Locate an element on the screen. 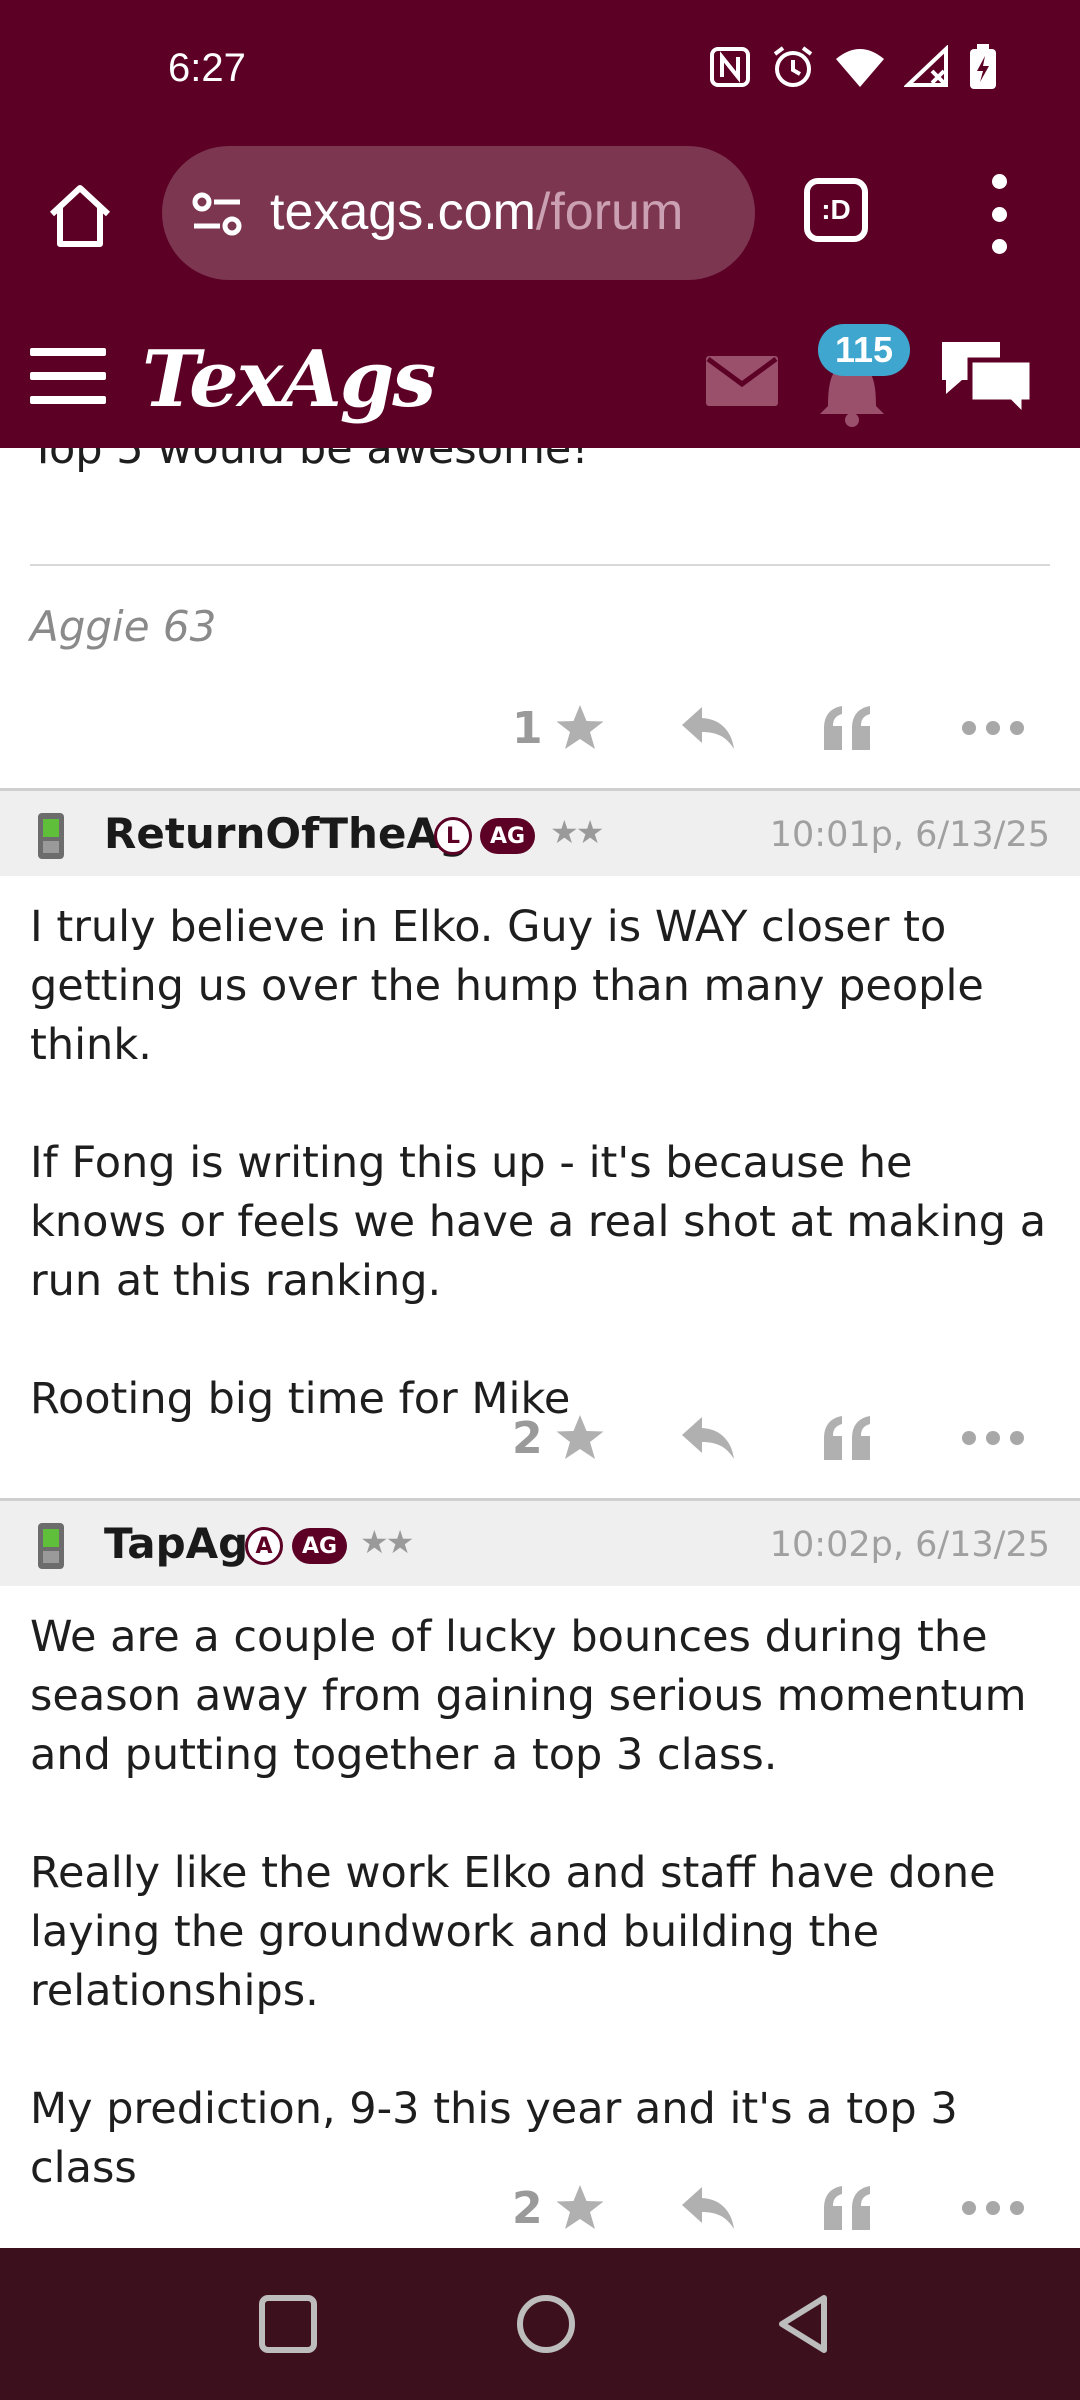  post-actions: 1 is located at coordinates (540, 728).